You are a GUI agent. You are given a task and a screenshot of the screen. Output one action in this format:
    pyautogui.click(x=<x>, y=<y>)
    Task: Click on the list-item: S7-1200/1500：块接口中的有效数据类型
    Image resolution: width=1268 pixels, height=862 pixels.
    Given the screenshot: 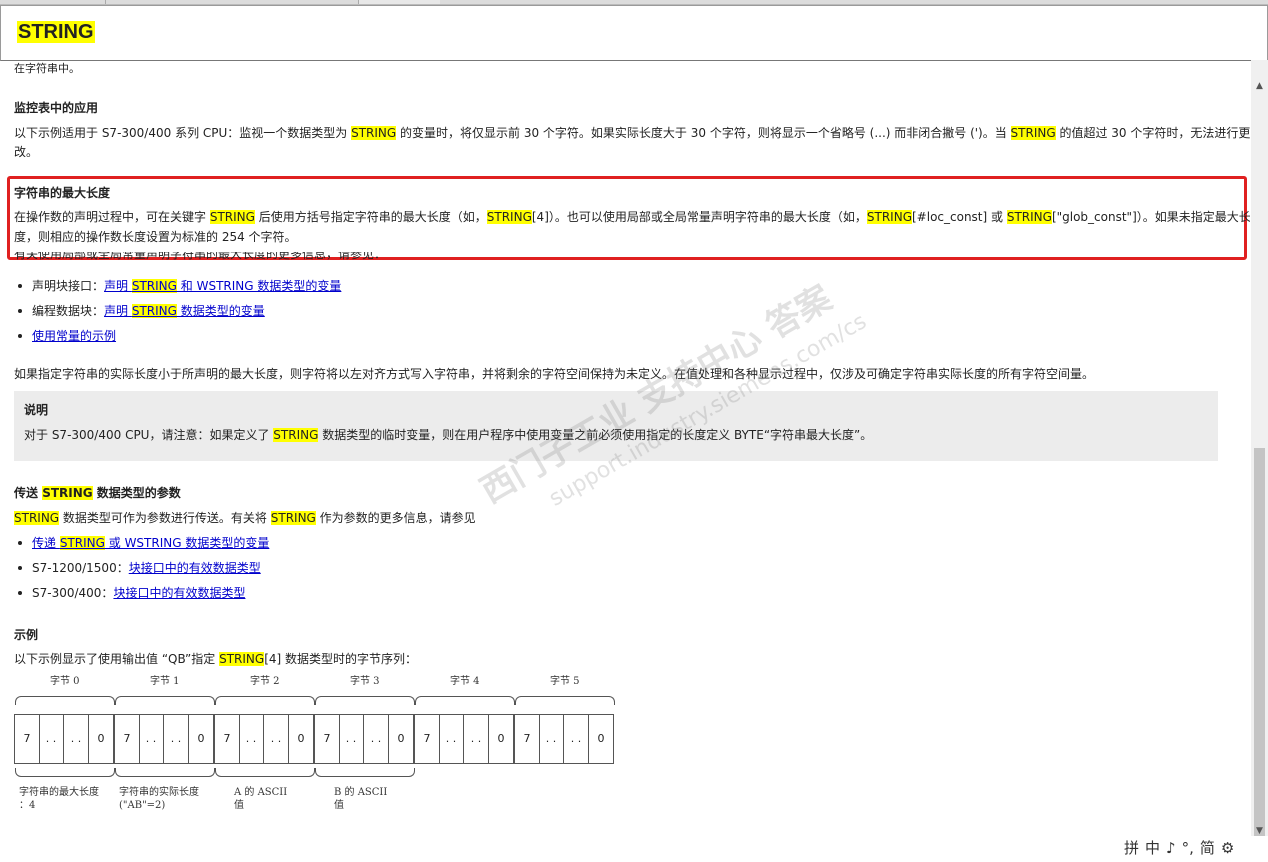 What is the action you would take?
    pyautogui.click(x=137, y=568)
    